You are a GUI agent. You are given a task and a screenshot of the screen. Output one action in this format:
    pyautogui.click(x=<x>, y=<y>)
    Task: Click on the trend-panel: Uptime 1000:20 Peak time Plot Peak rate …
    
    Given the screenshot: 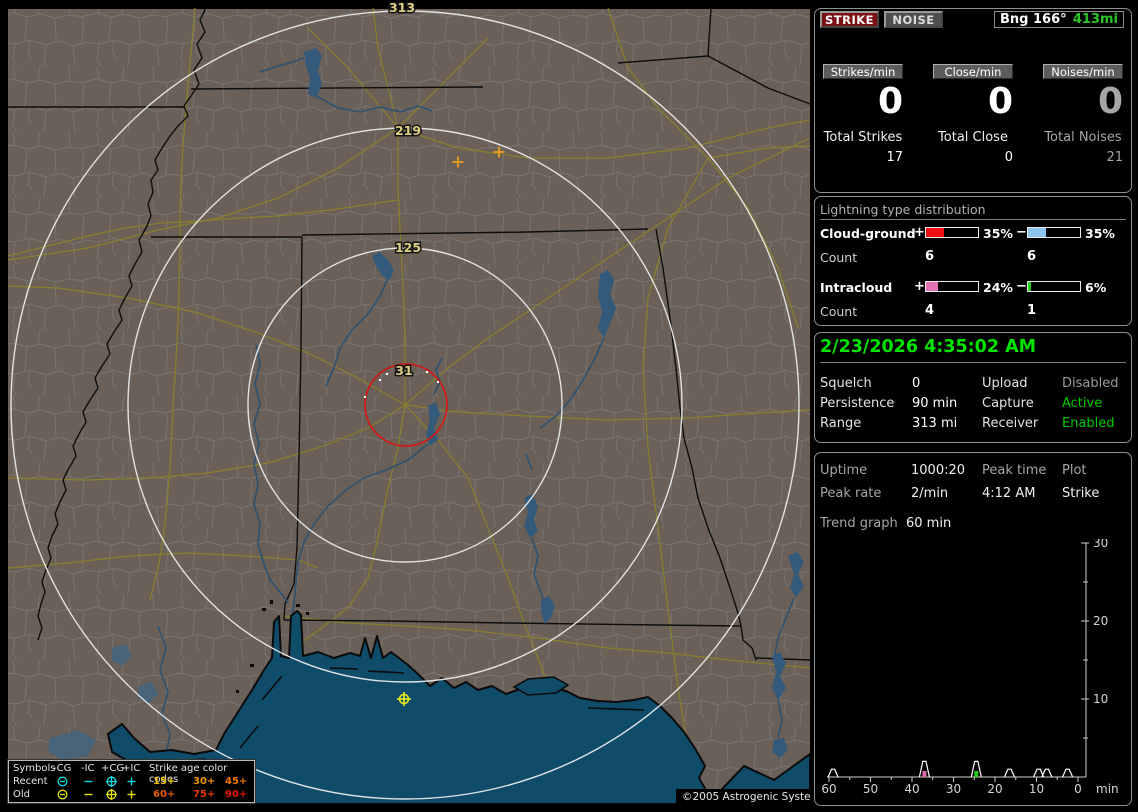 What is the action you would take?
    pyautogui.click(x=973, y=629)
    